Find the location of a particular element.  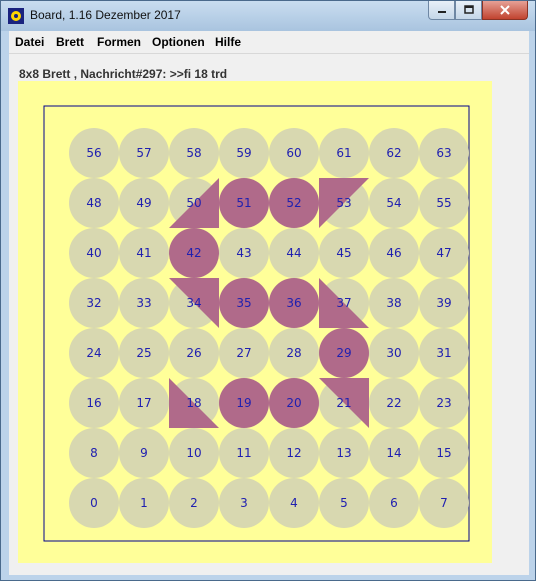

board-cell-38: 38 is located at coordinates (394, 303).